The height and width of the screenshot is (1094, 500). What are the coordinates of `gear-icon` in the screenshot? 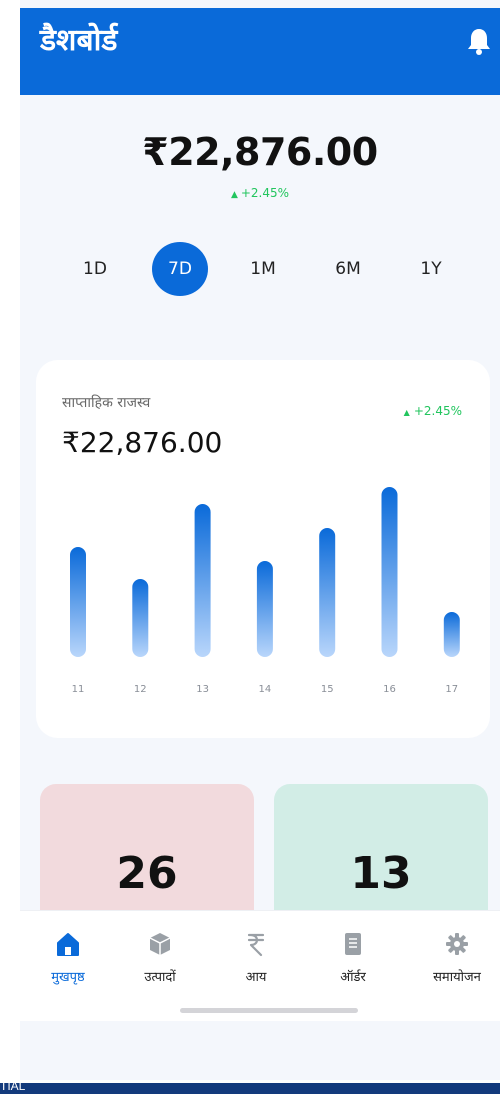 It's located at (457, 944).